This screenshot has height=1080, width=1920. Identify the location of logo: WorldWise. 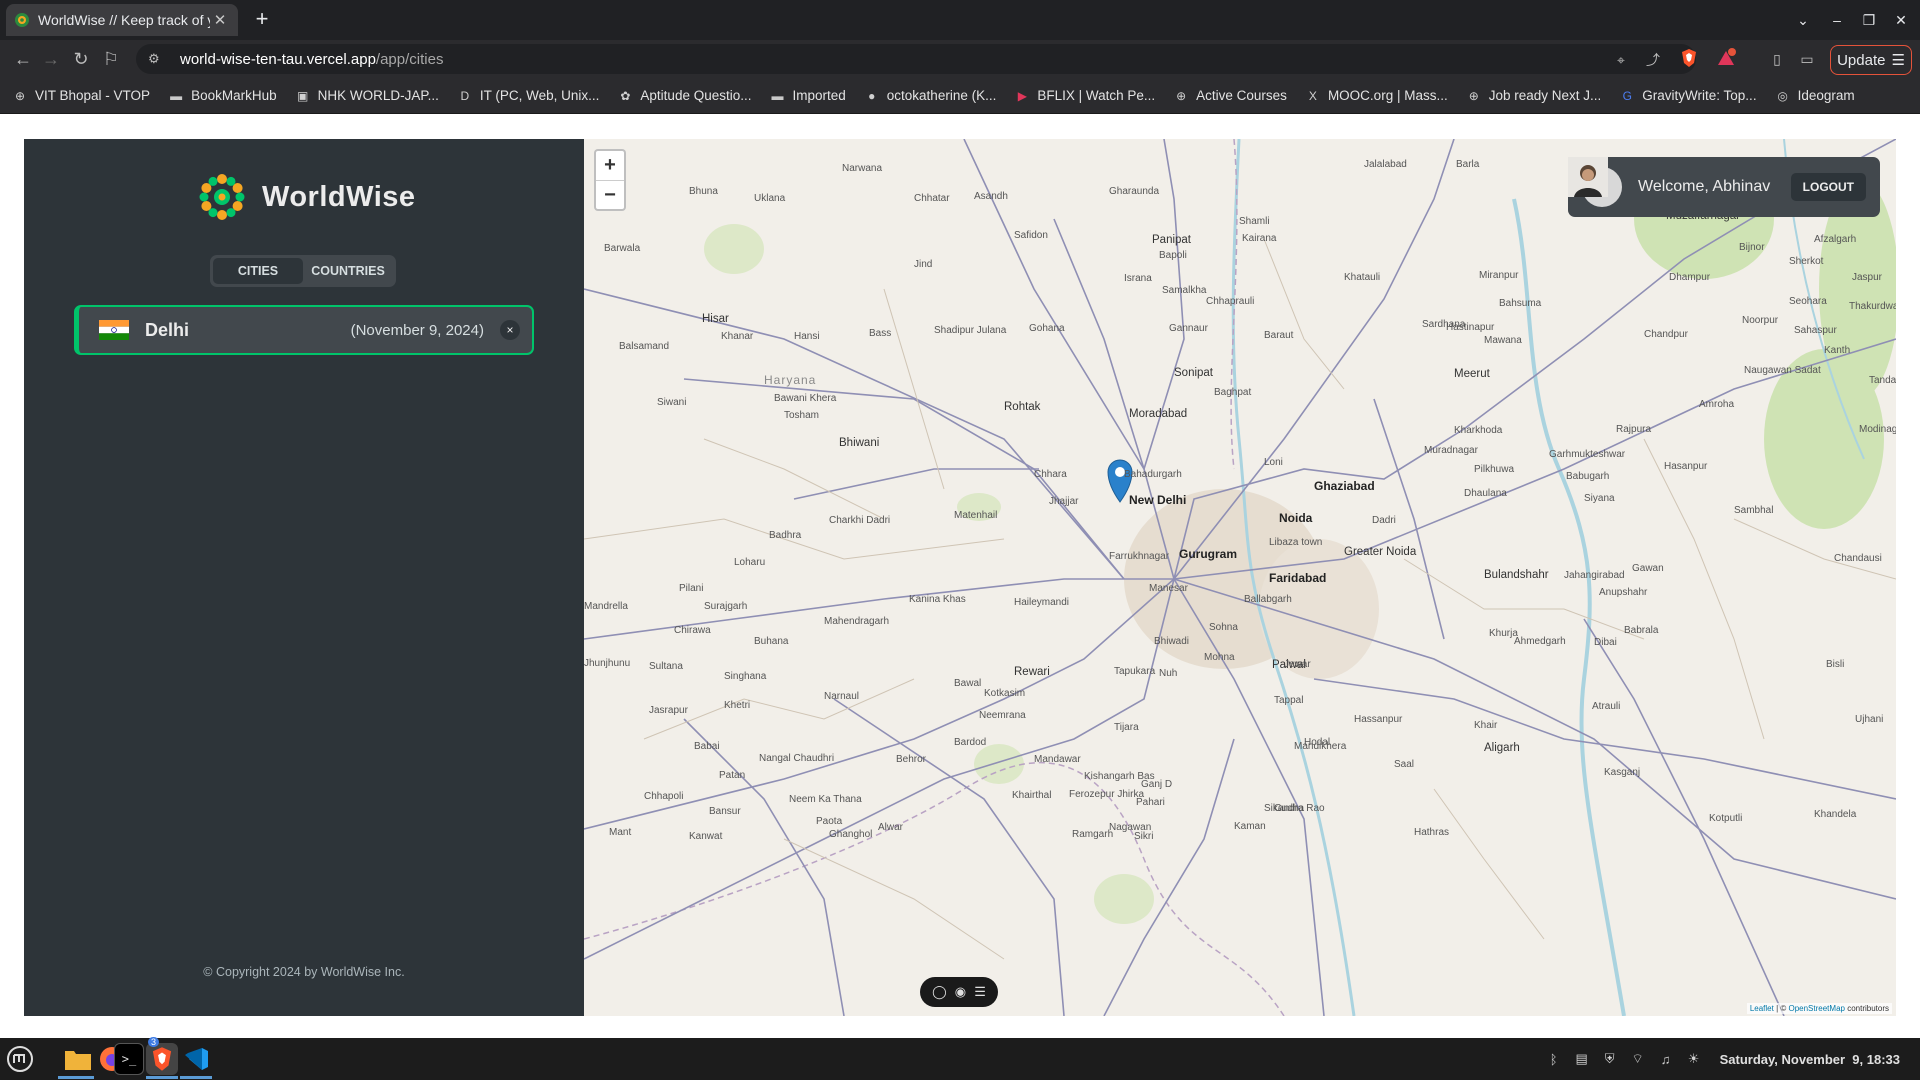
(305, 197).